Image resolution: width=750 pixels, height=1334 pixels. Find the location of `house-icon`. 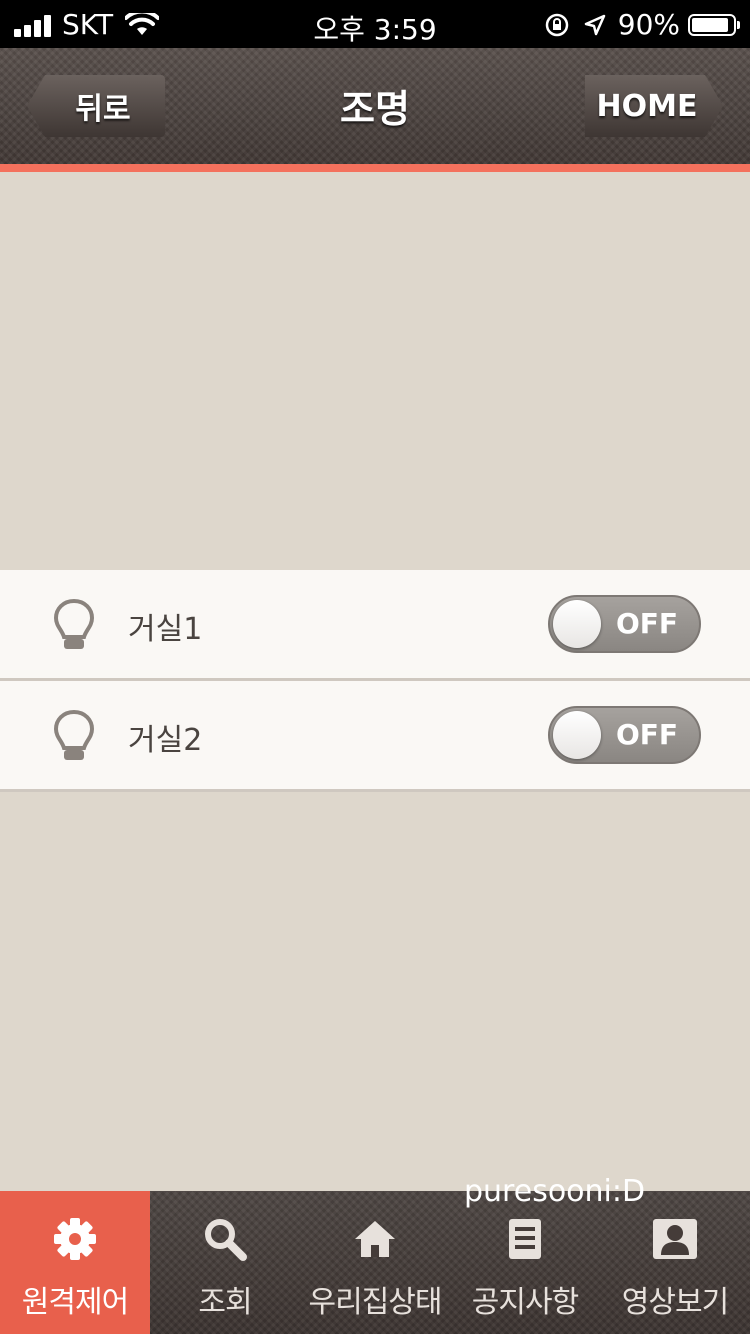

house-icon is located at coordinates (375, 1239).